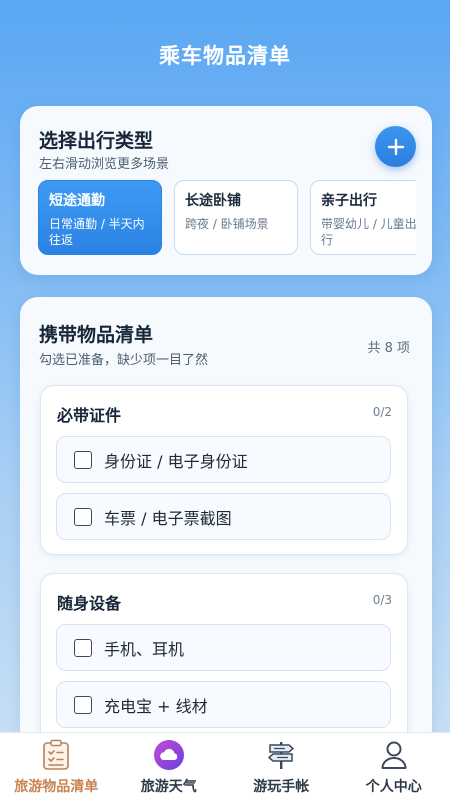 The height and width of the screenshot is (800, 450). What do you see at coordinates (104, 164) in the screenshot?
I see `trip-type-subtitle: 左右滑动浏览更多场景` at bounding box center [104, 164].